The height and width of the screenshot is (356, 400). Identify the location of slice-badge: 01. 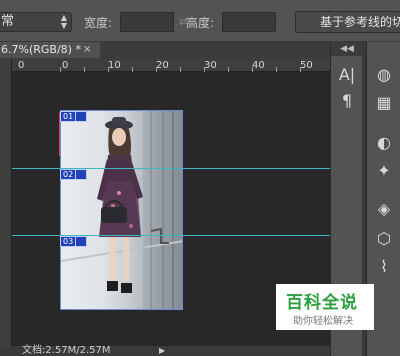
(68, 116).